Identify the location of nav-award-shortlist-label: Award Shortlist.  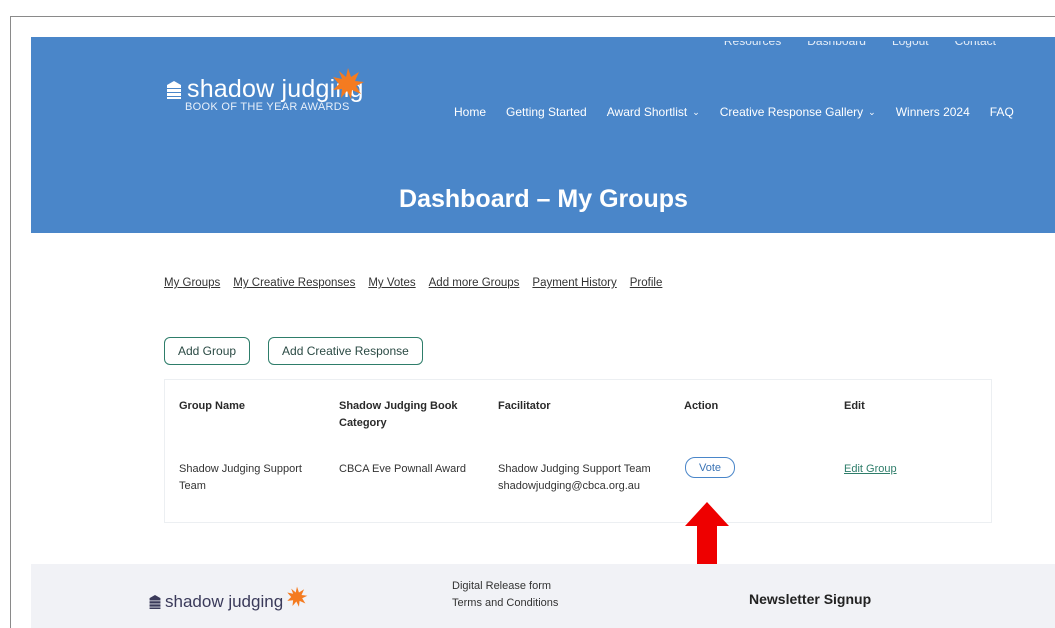
(647, 112).